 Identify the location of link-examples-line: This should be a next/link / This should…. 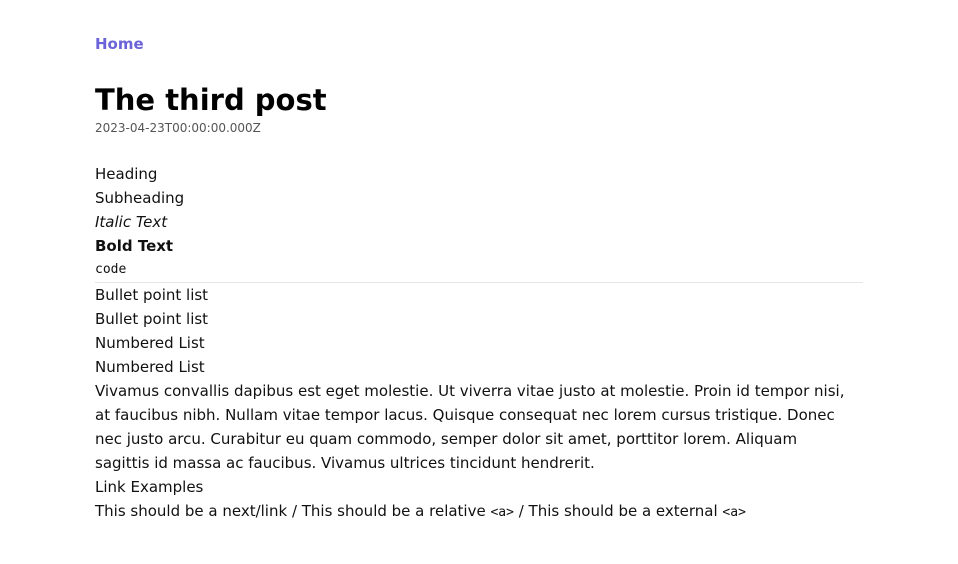
(479, 512).